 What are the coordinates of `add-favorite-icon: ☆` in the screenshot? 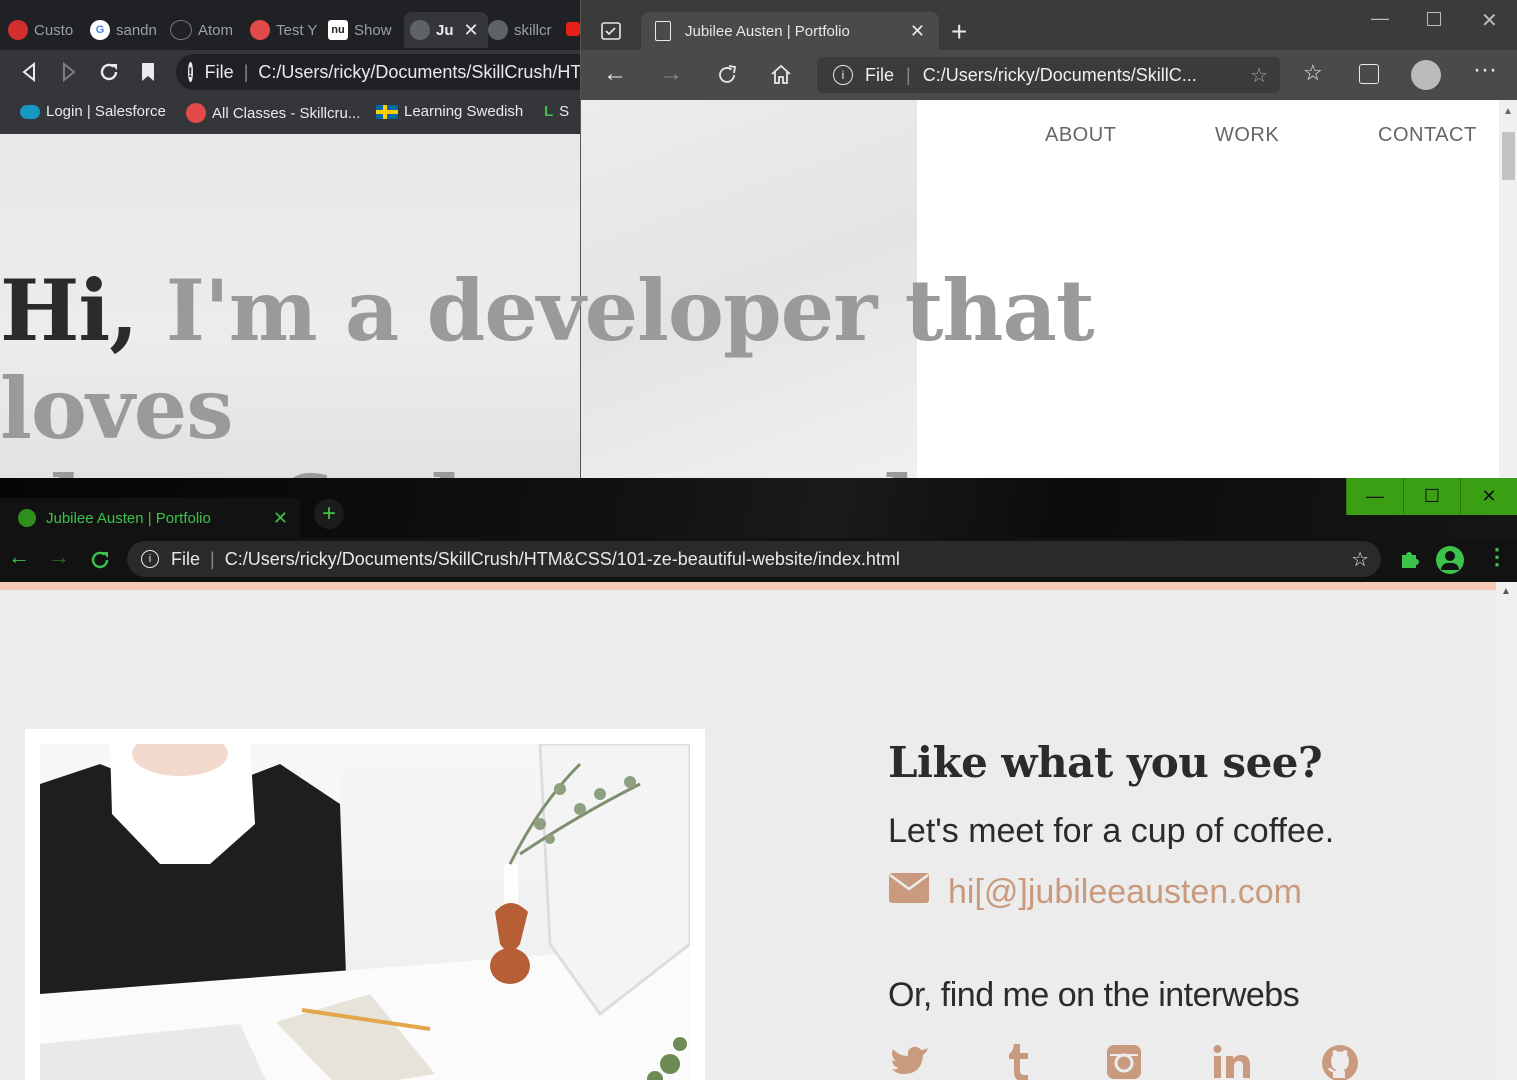 It's located at (1259, 75).